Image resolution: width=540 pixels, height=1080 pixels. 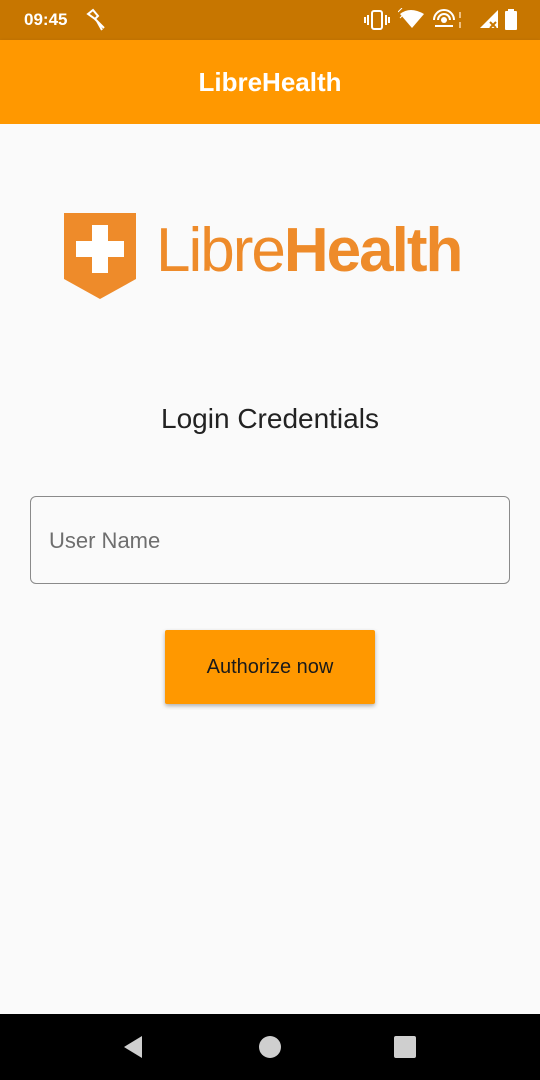 I want to click on cleaning-icon, so click(x=96, y=22).